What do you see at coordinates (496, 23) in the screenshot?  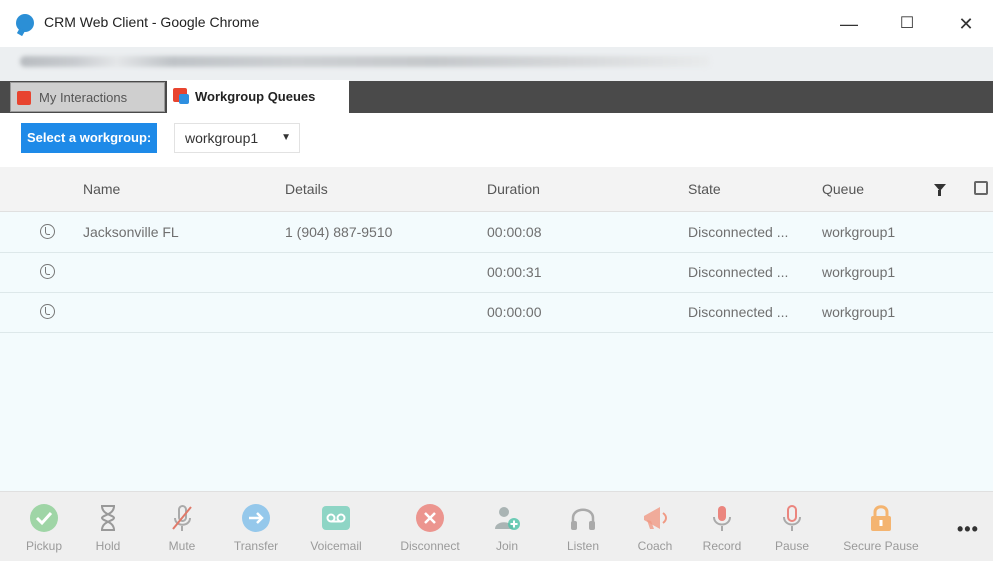 I see `title-bar: CRM Web Client - Google Chrome — ☐ ✕` at bounding box center [496, 23].